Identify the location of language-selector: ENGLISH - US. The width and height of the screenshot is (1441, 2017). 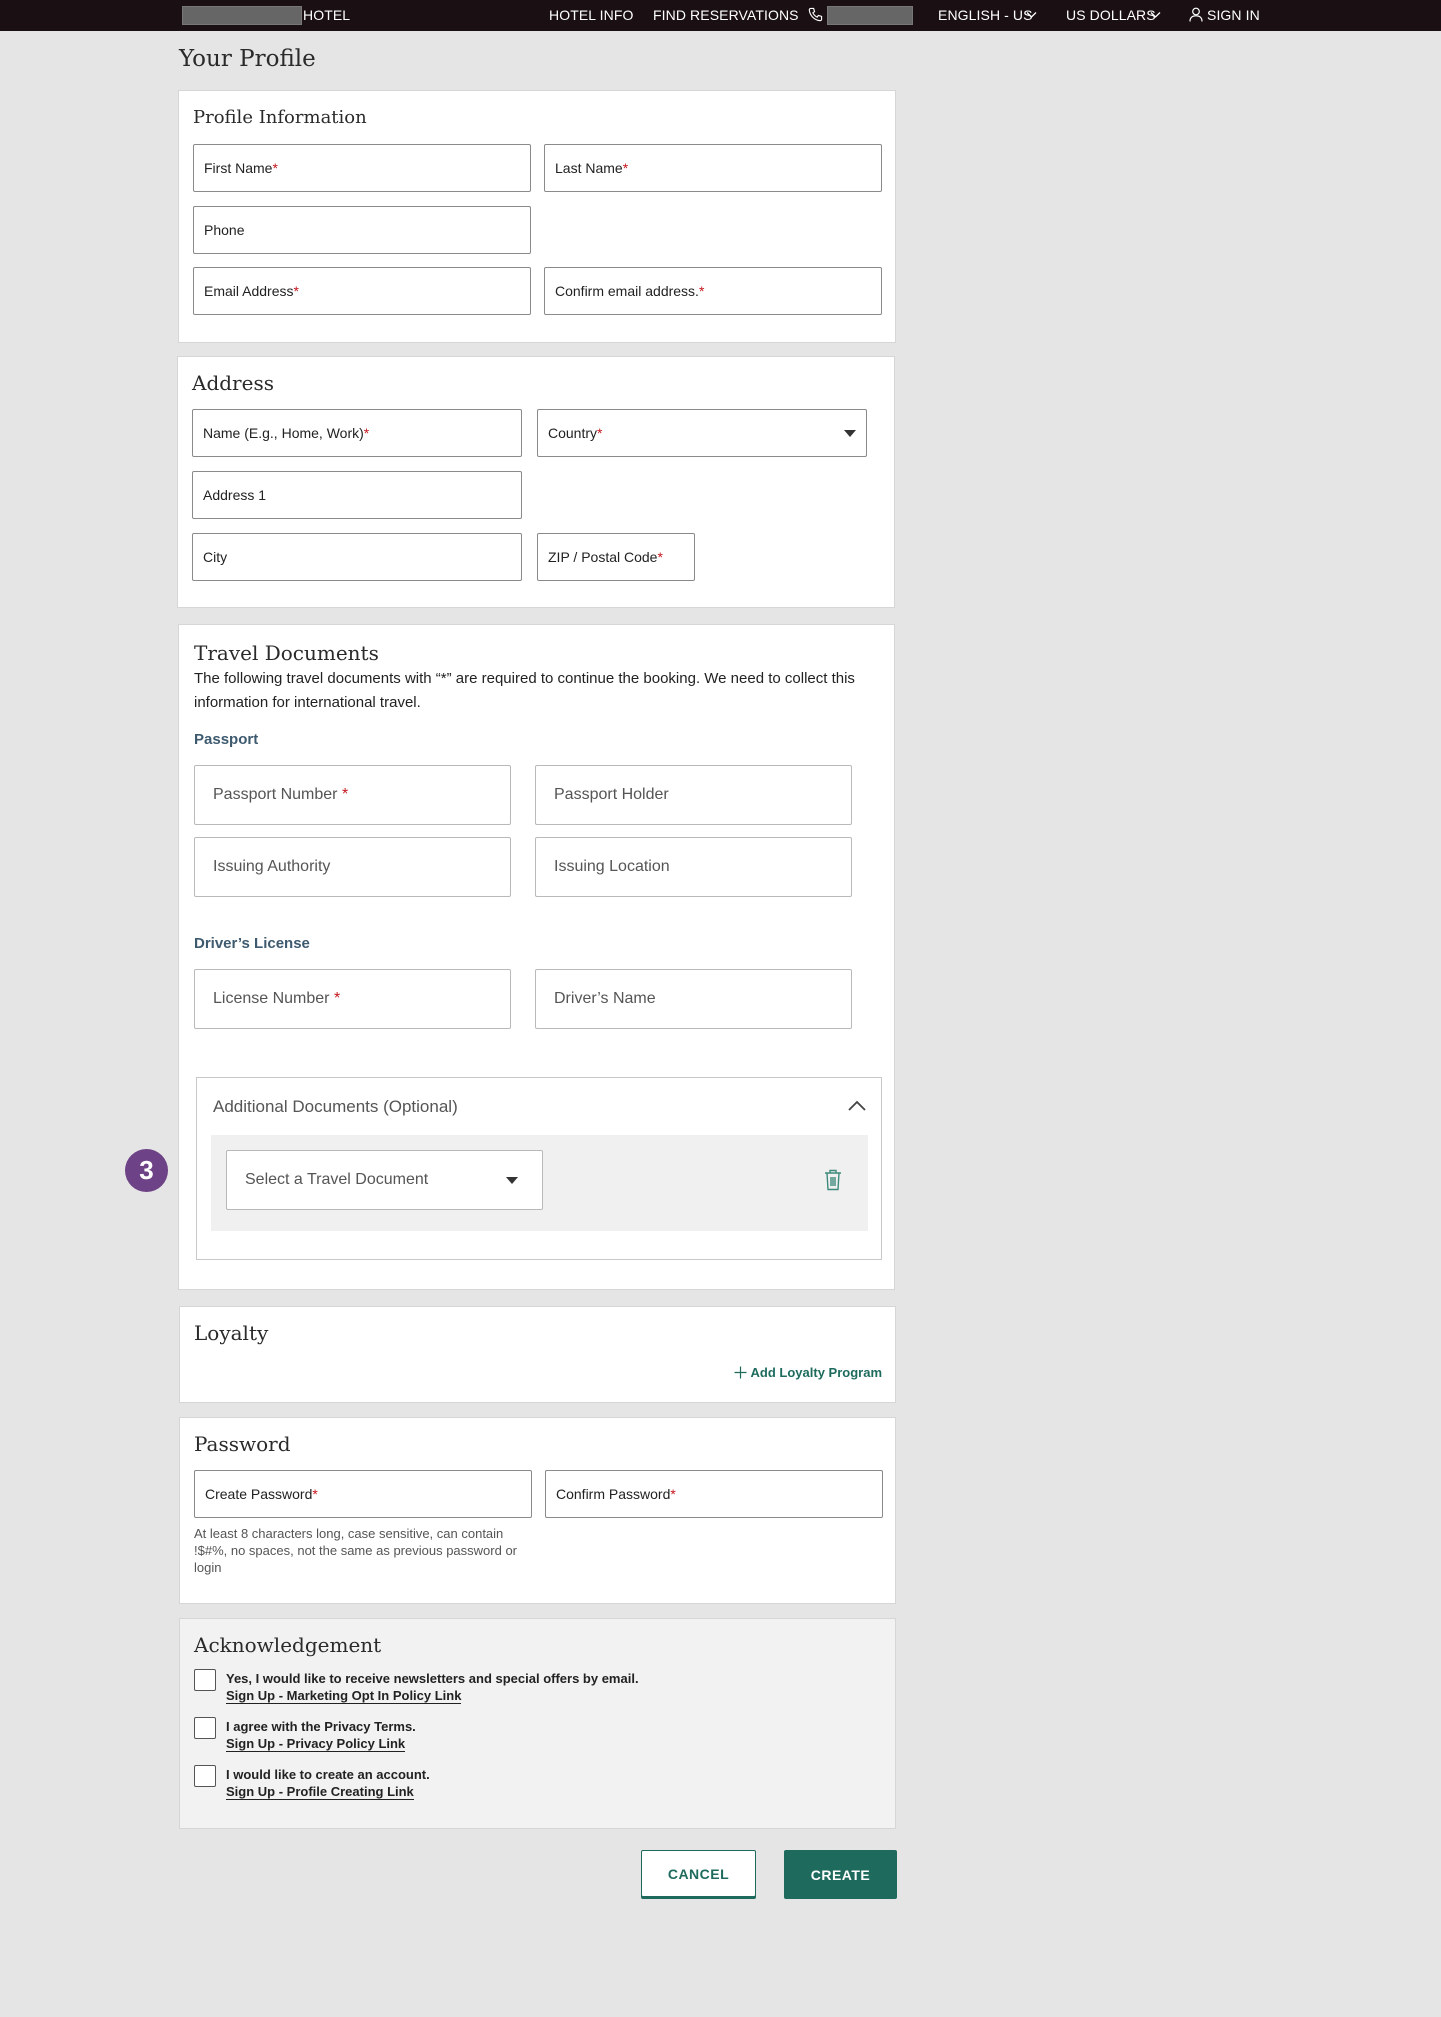
(985, 15).